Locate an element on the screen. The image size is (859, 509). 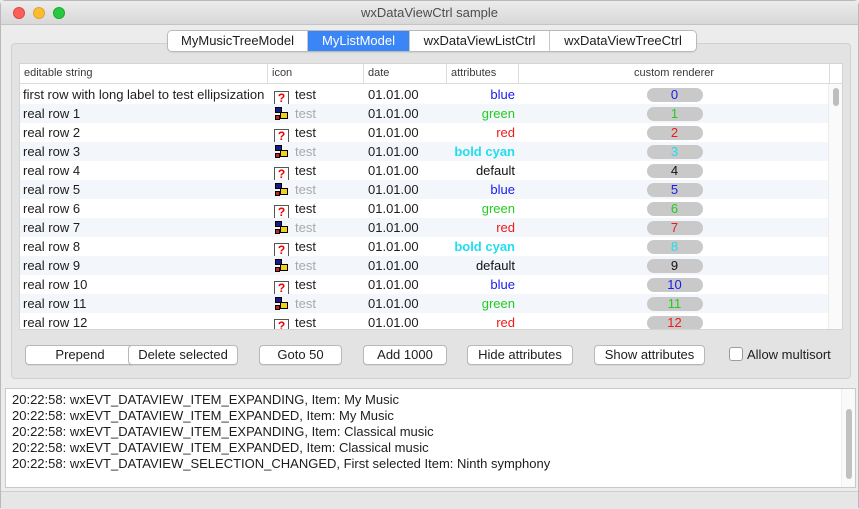
column-header-attributes: attributes is located at coordinates (483, 74).